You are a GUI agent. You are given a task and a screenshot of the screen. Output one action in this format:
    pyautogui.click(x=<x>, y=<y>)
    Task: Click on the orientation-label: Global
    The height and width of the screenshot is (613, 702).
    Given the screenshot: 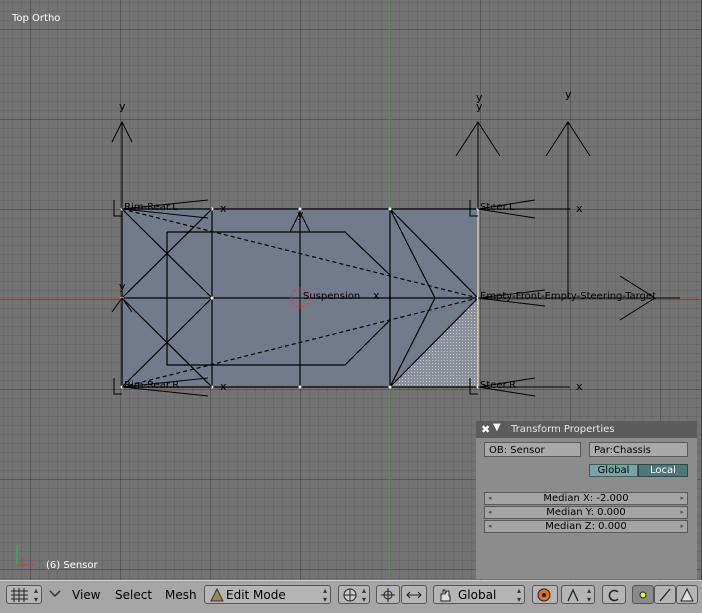 What is the action you would take?
    pyautogui.click(x=477, y=595)
    